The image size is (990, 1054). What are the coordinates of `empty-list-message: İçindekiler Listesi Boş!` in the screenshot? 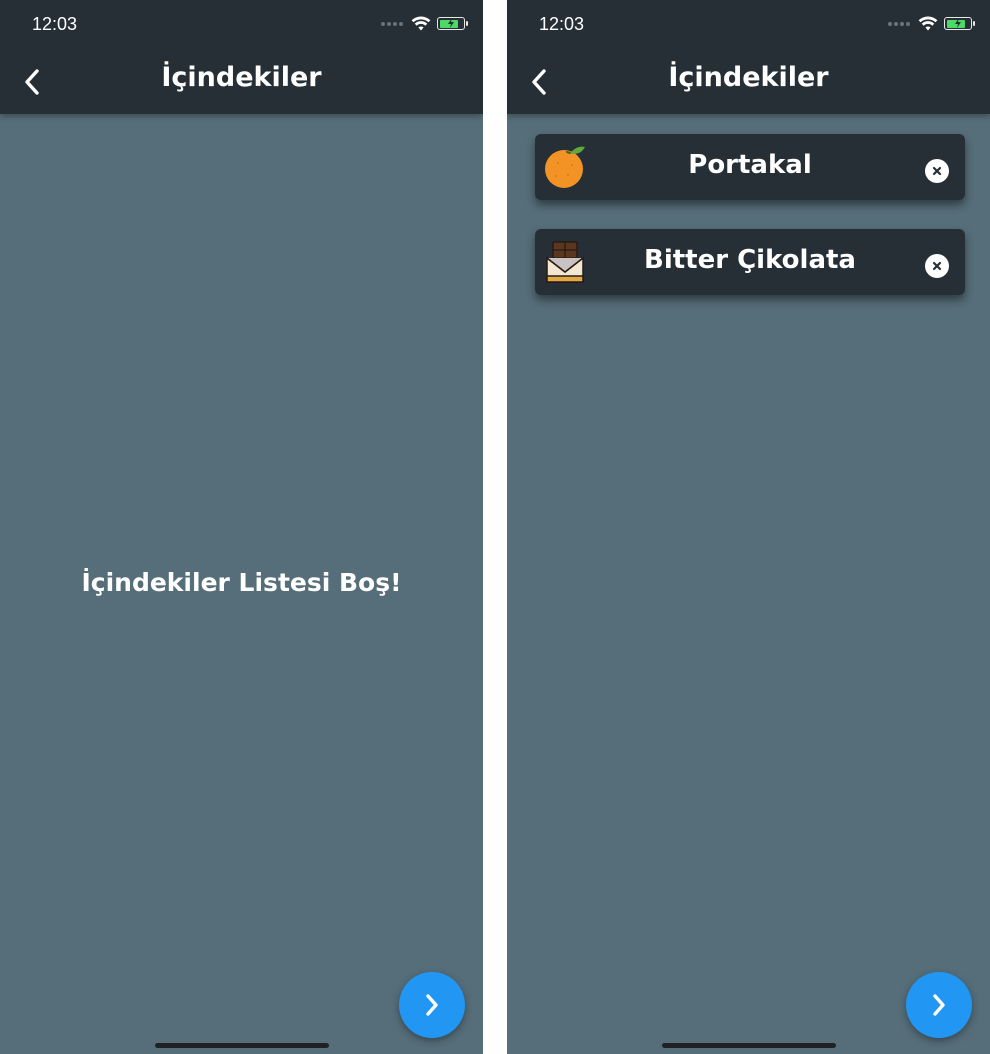 It's located at (241, 582).